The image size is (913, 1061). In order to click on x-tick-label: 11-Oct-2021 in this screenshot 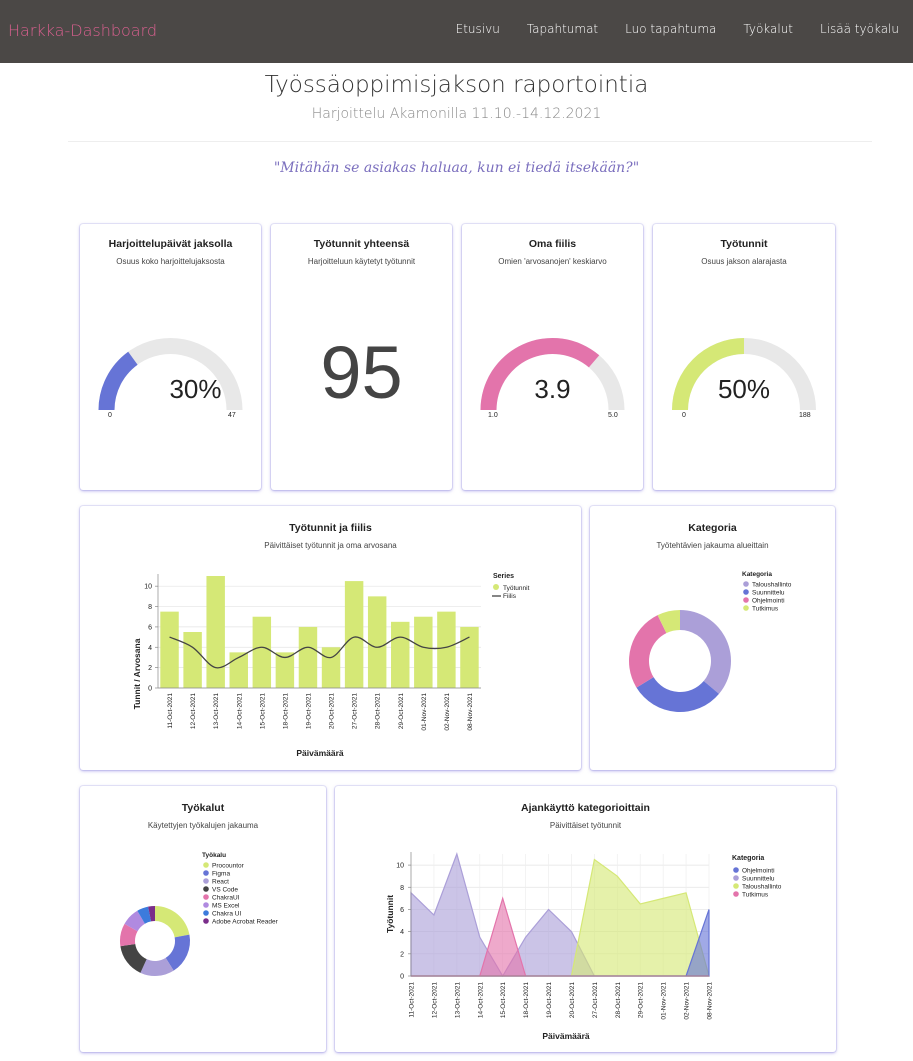, I will do `click(170, 711)`.